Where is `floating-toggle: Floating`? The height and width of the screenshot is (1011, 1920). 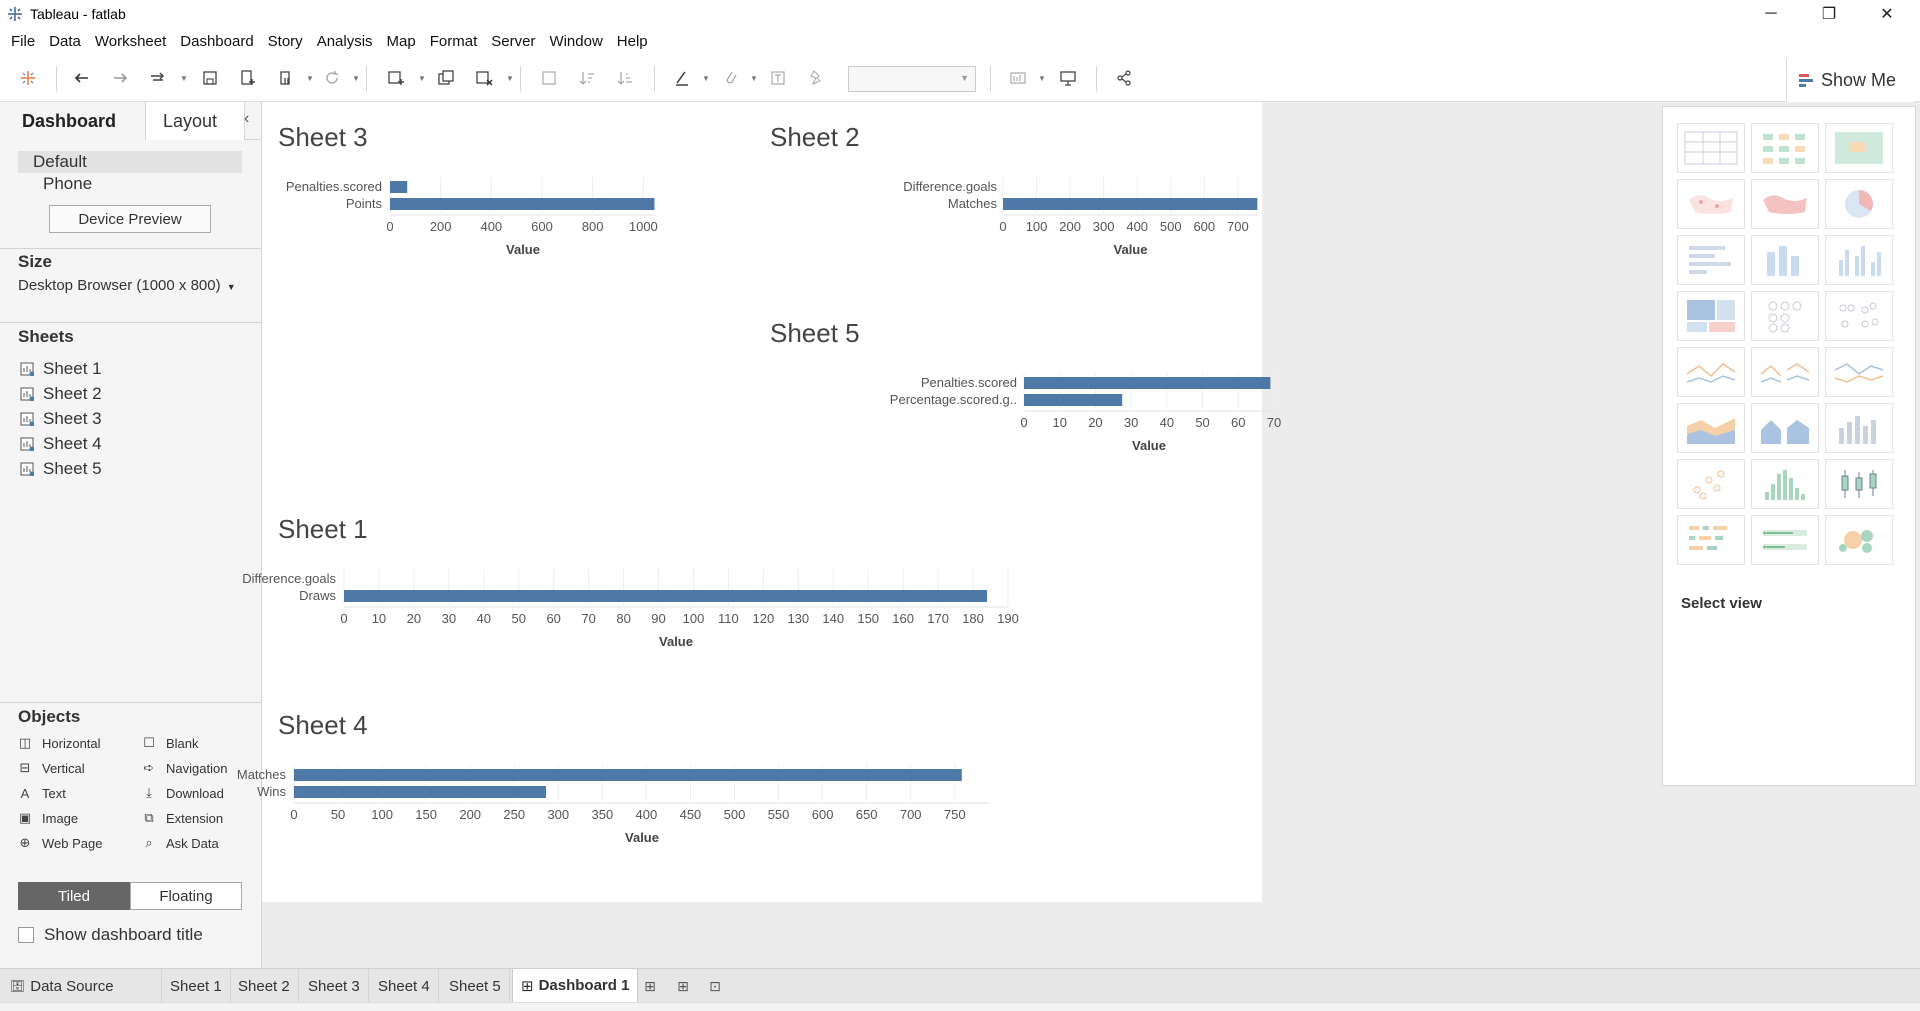
floating-toggle: Floating is located at coordinates (186, 896).